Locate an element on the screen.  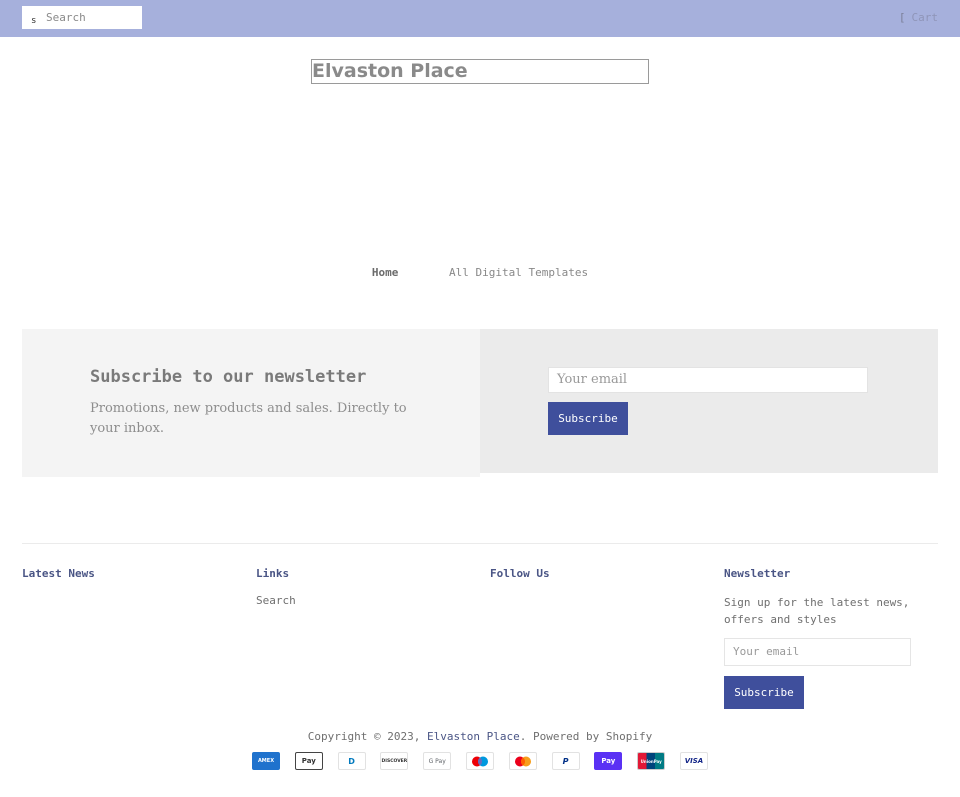
cart-link: [ Cart is located at coordinates (918, 17).